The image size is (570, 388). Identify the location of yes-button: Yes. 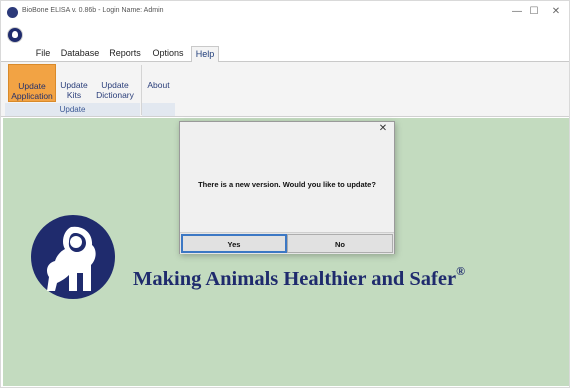
(234, 243).